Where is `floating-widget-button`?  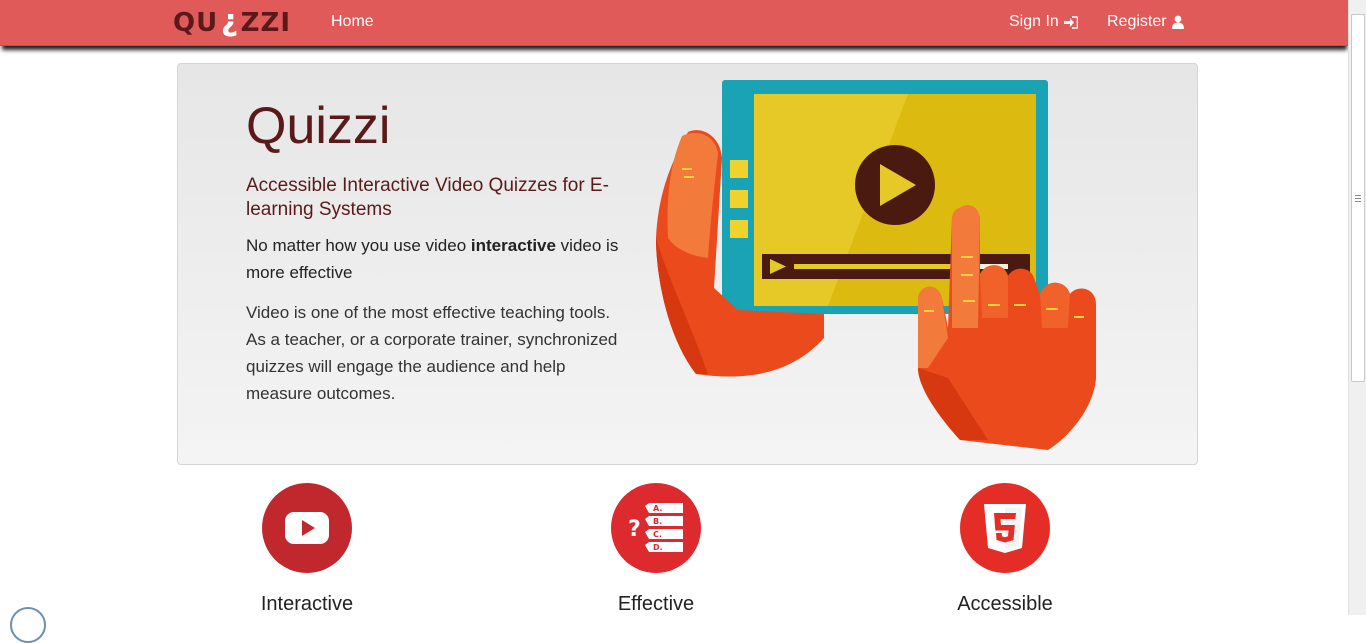 floating-widget-button is located at coordinates (28, 625).